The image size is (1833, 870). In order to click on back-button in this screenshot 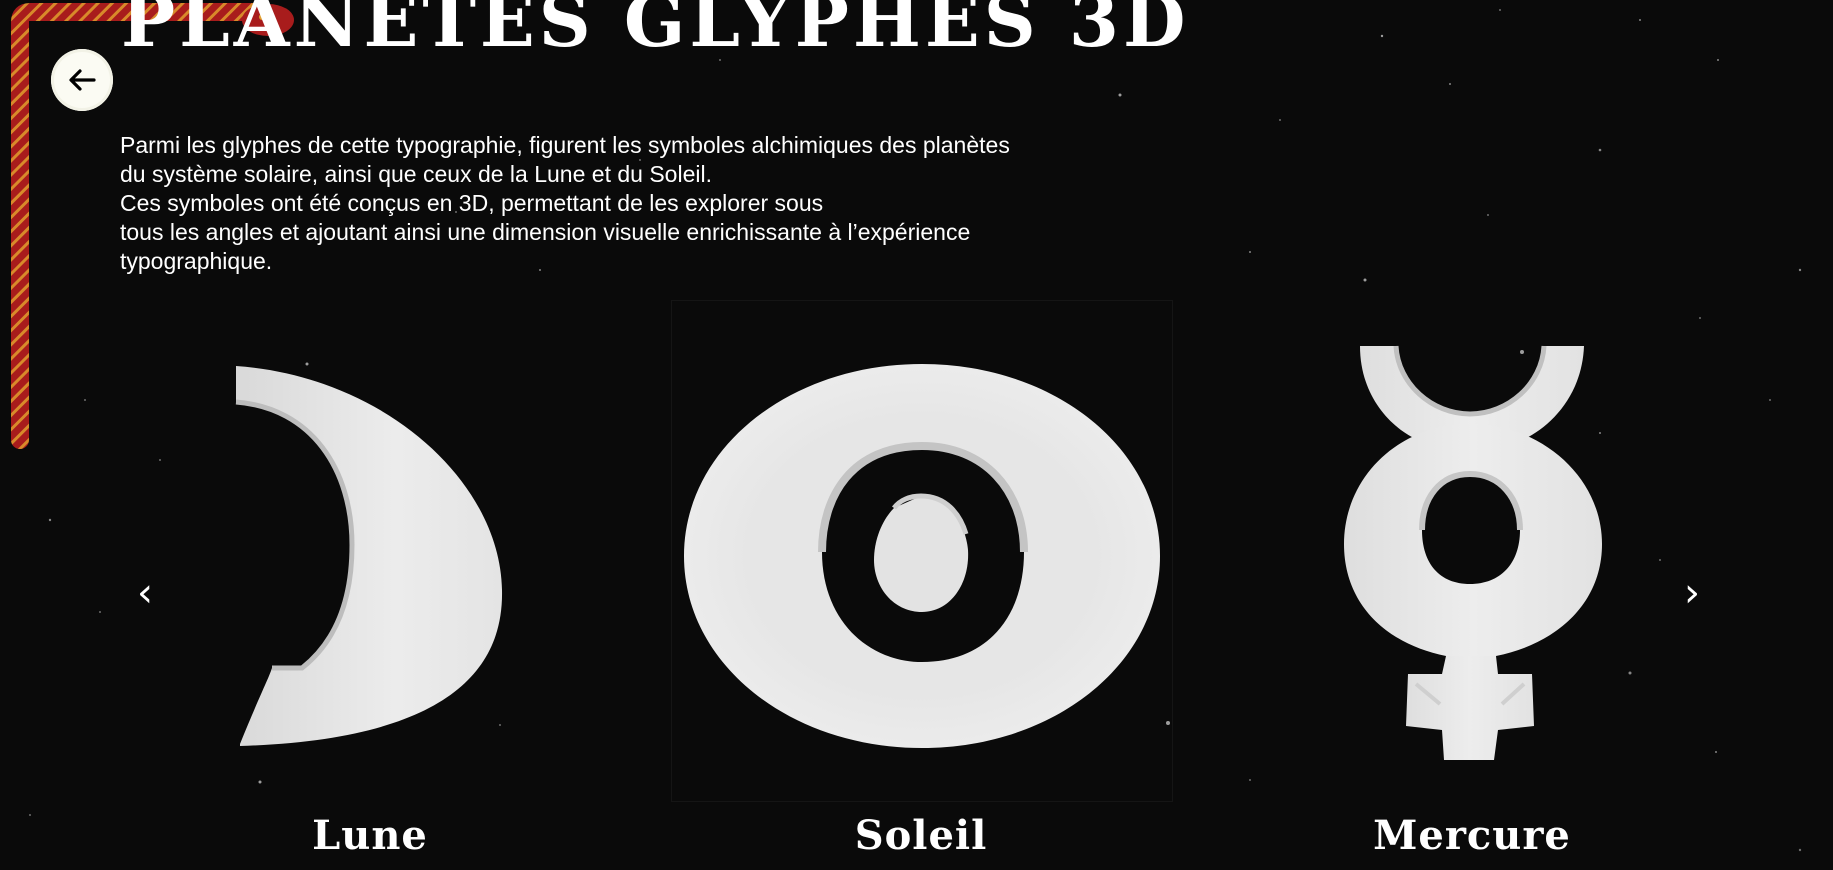, I will do `click(82, 80)`.